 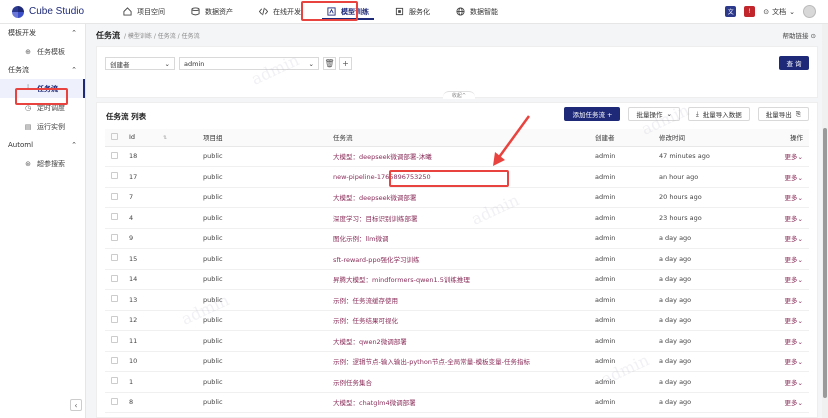 What do you see at coordinates (144, 11) in the screenshot?
I see `nav-item-project-space: 项目空间` at bounding box center [144, 11].